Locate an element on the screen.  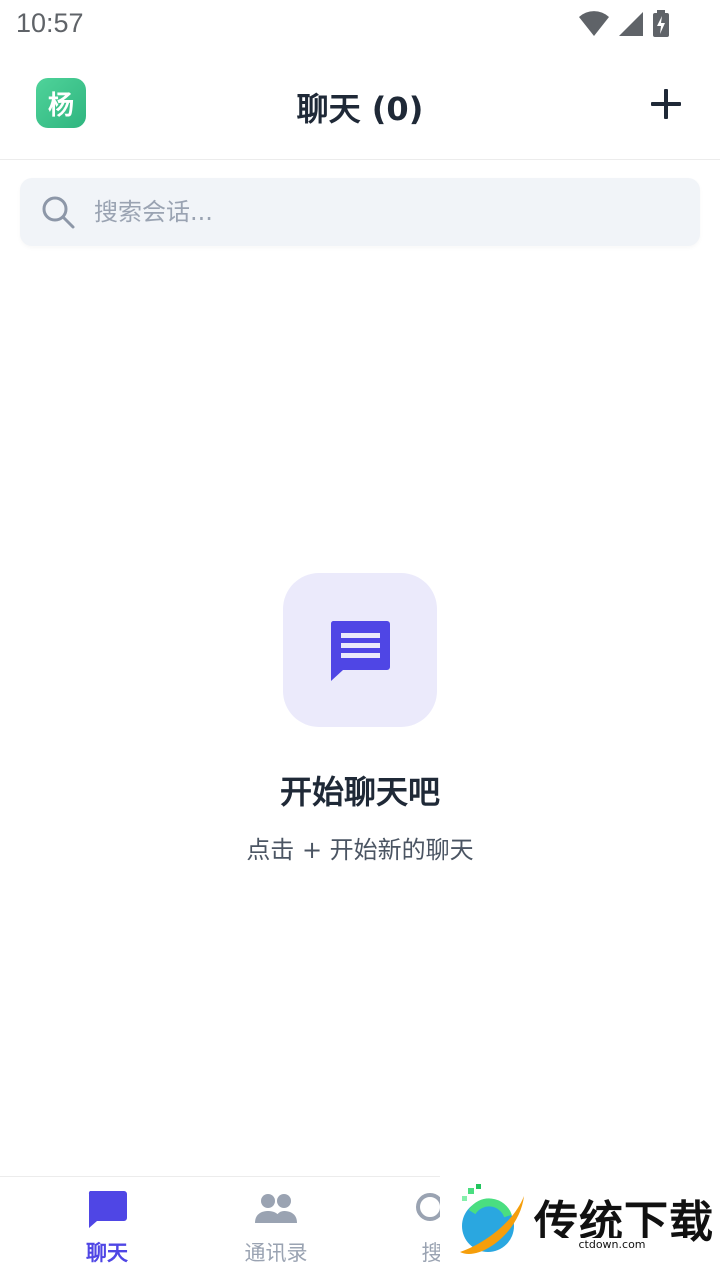
chat-bubble-icon is located at coordinates (360, 651).